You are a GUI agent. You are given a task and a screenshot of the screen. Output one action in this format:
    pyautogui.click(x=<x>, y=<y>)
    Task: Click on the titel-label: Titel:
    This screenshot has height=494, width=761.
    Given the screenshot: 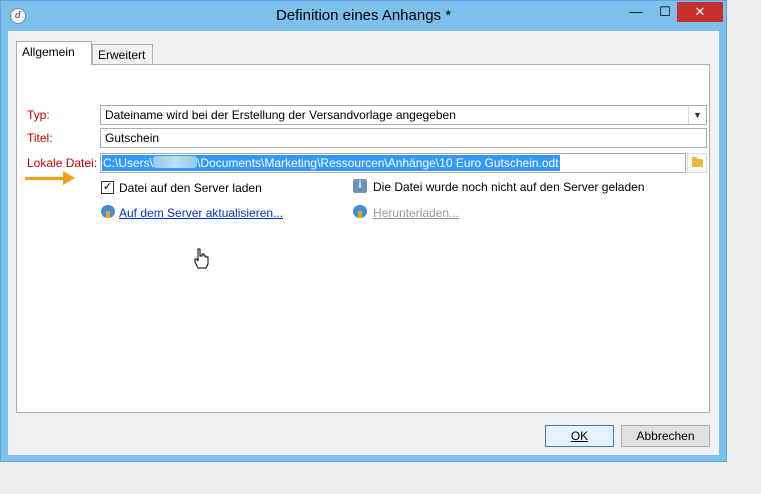 What is the action you would take?
    pyautogui.click(x=40, y=138)
    